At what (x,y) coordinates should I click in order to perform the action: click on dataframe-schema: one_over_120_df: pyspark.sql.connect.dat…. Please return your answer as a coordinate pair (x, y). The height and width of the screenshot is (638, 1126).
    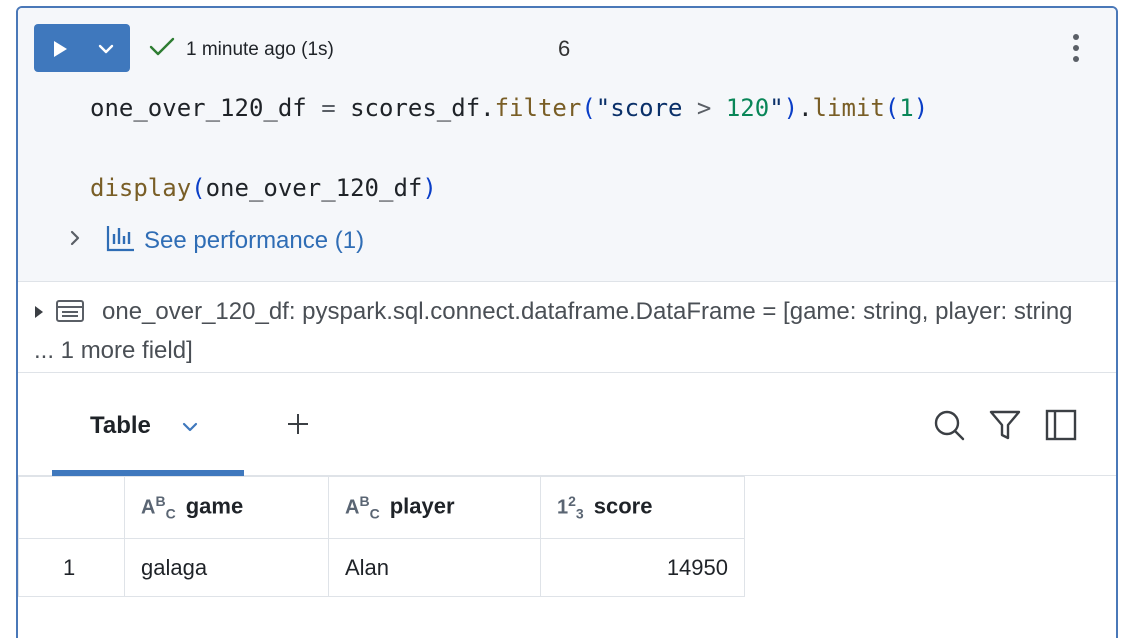
    Looking at the image, I should click on (564, 331).